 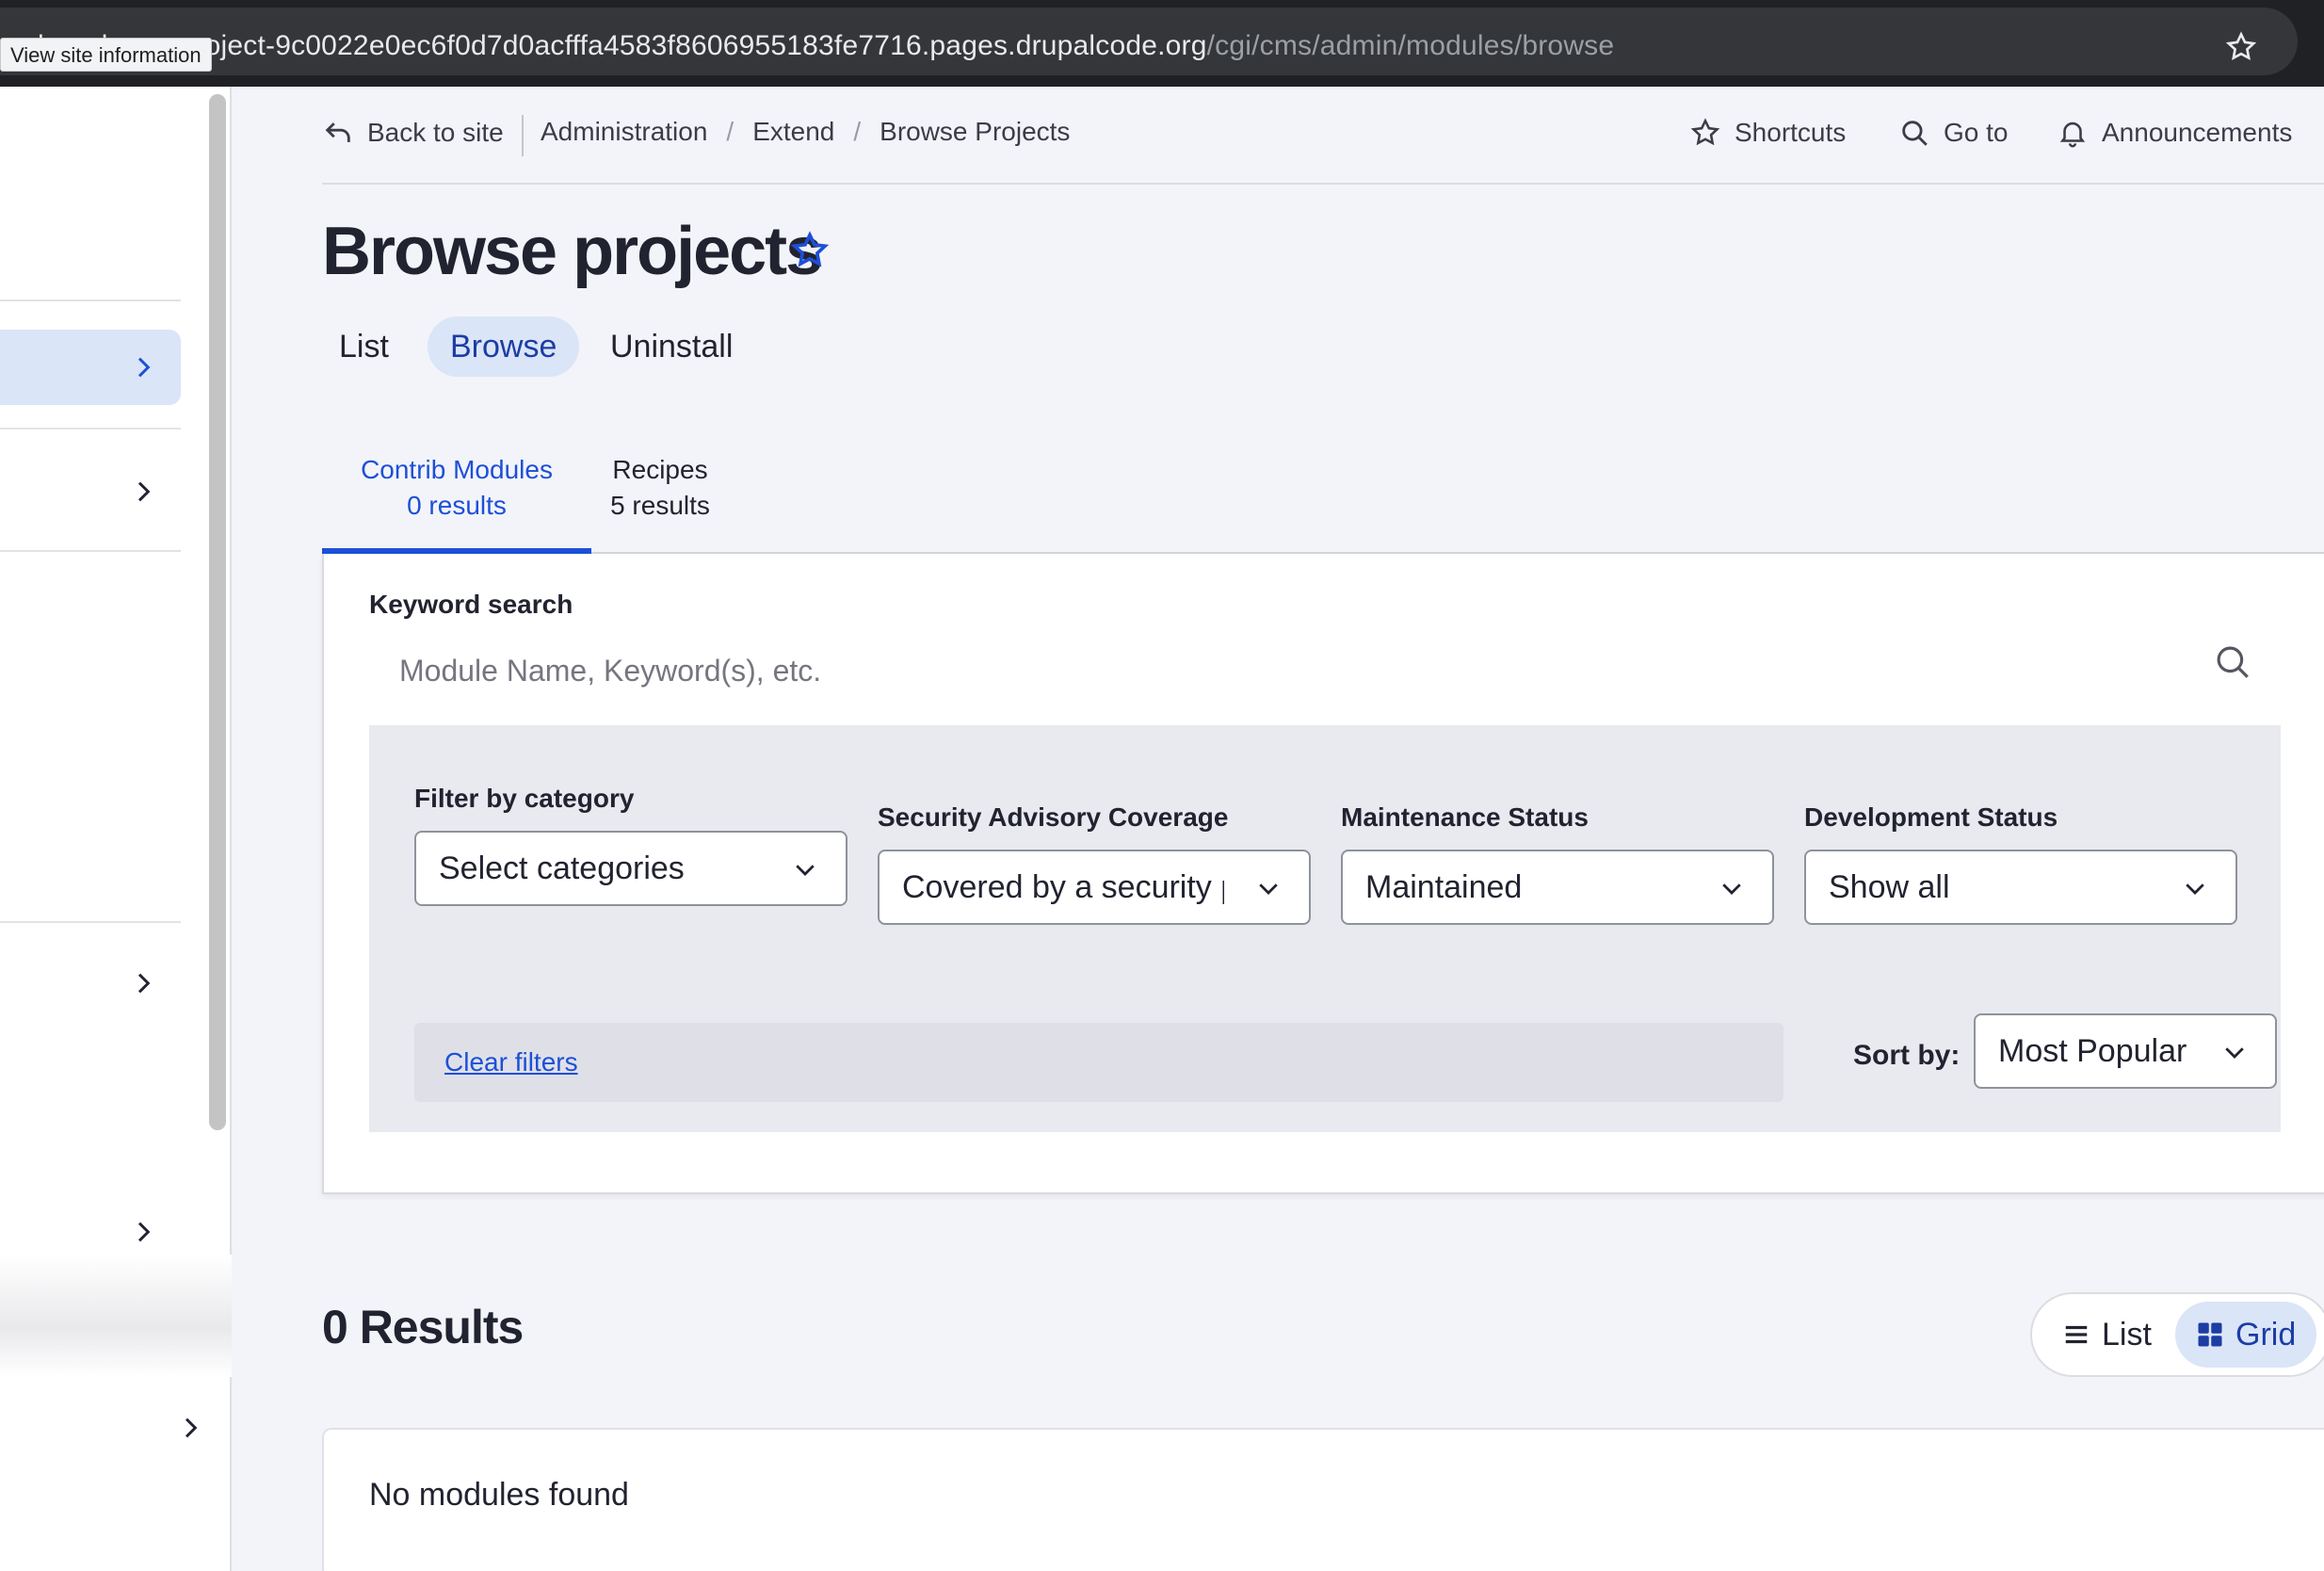 I want to click on sort-by-label: Sort by:, so click(x=1907, y=1055).